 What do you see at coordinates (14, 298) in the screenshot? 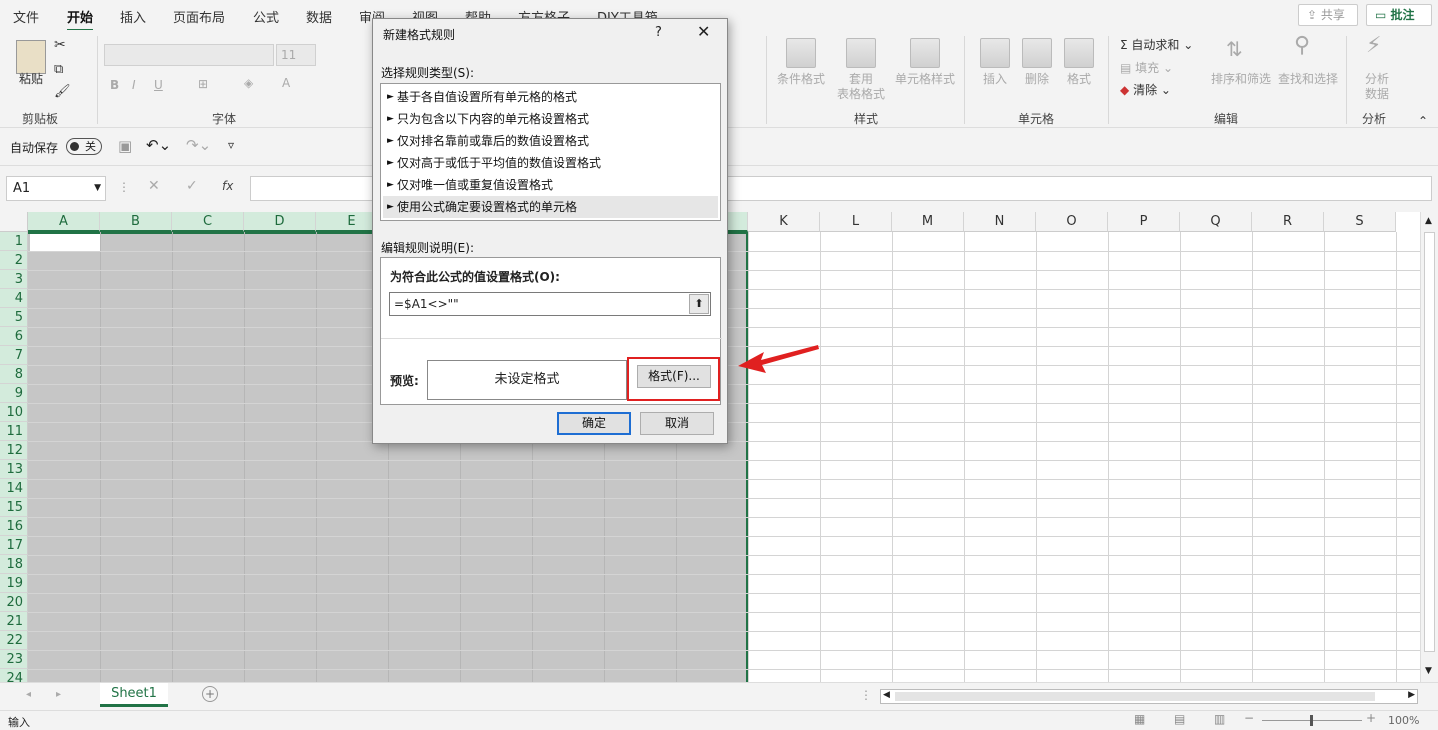
I see `row-header: 4` at bounding box center [14, 298].